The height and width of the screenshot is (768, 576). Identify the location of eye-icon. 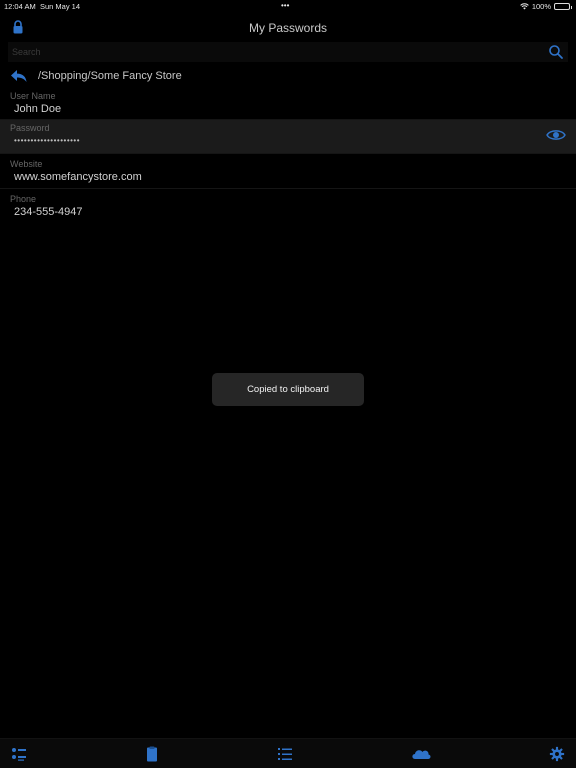
(556, 135).